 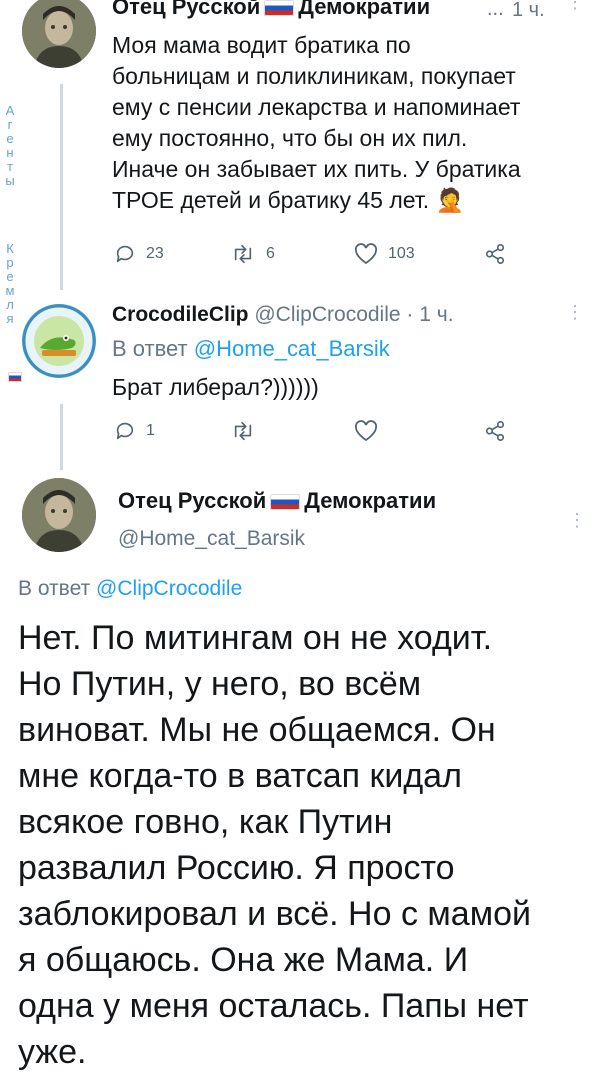 I want to click on like-count: 103, so click(x=401, y=253).